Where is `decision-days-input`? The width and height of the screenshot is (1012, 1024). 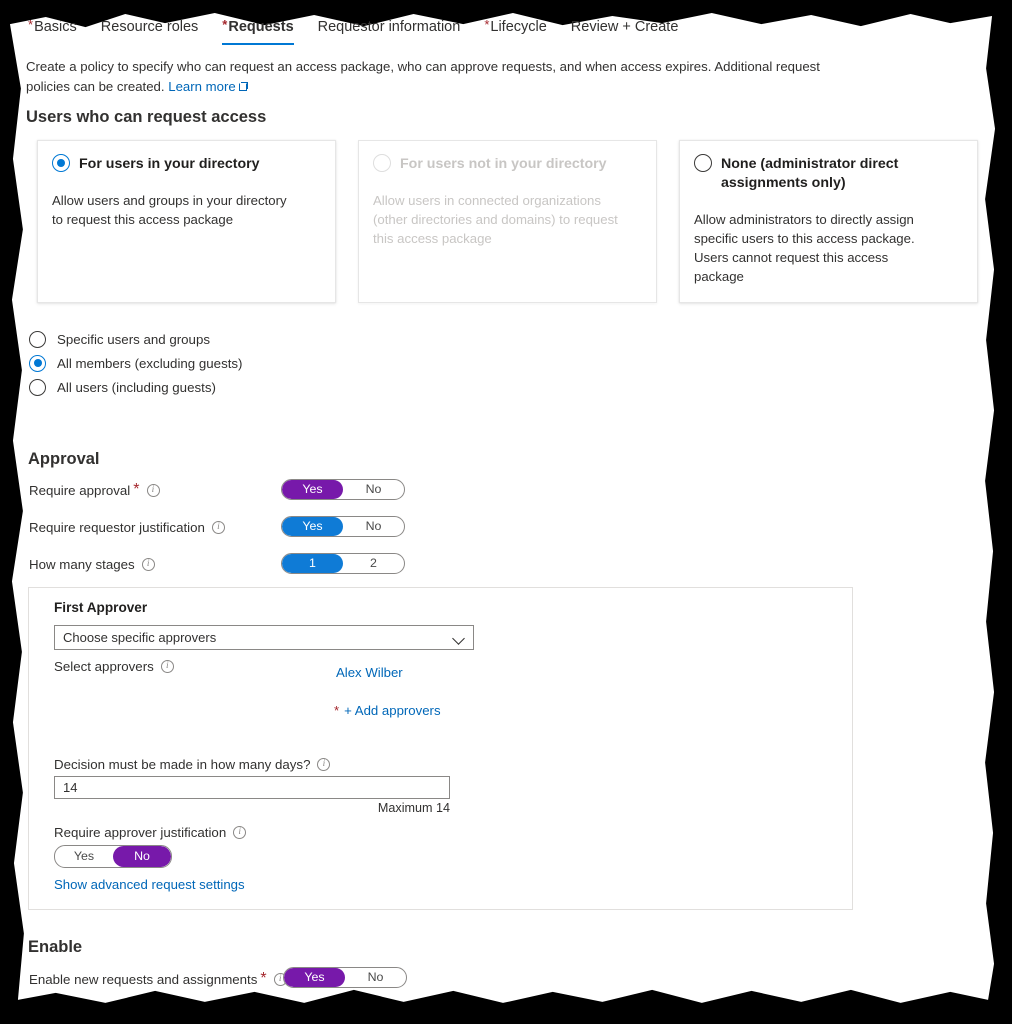
decision-days-input is located at coordinates (252, 787).